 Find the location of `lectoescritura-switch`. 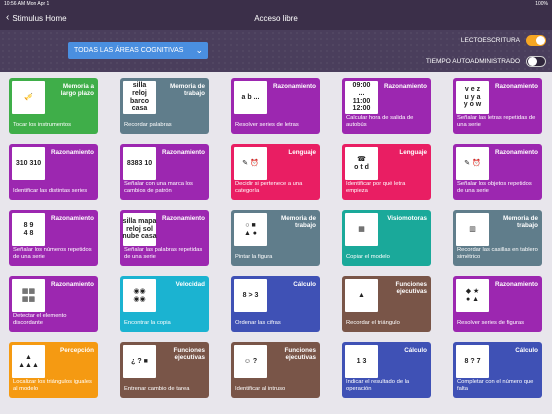

lectoescritura-switch is located at coordinates (536, 40).